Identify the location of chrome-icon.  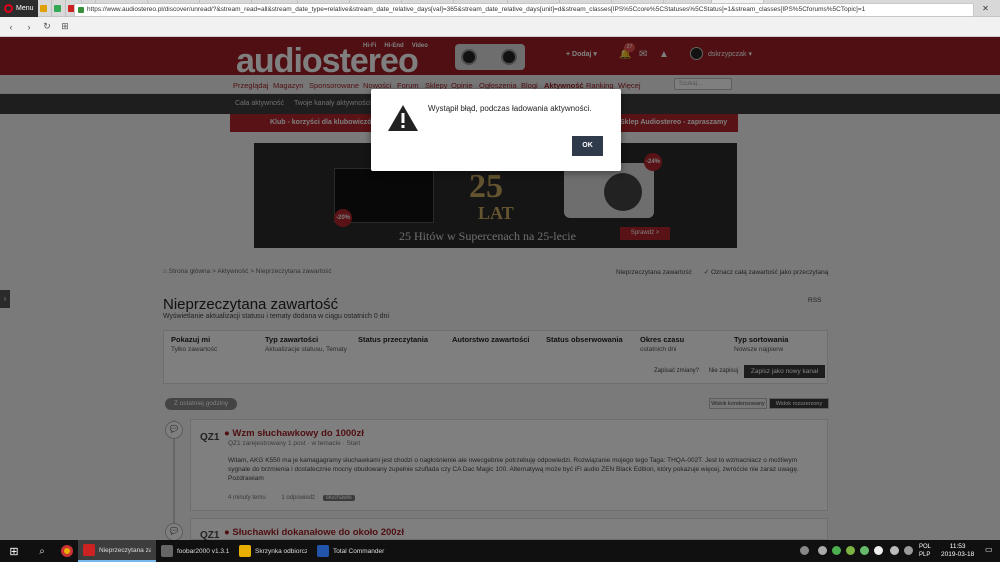
(67, 551).